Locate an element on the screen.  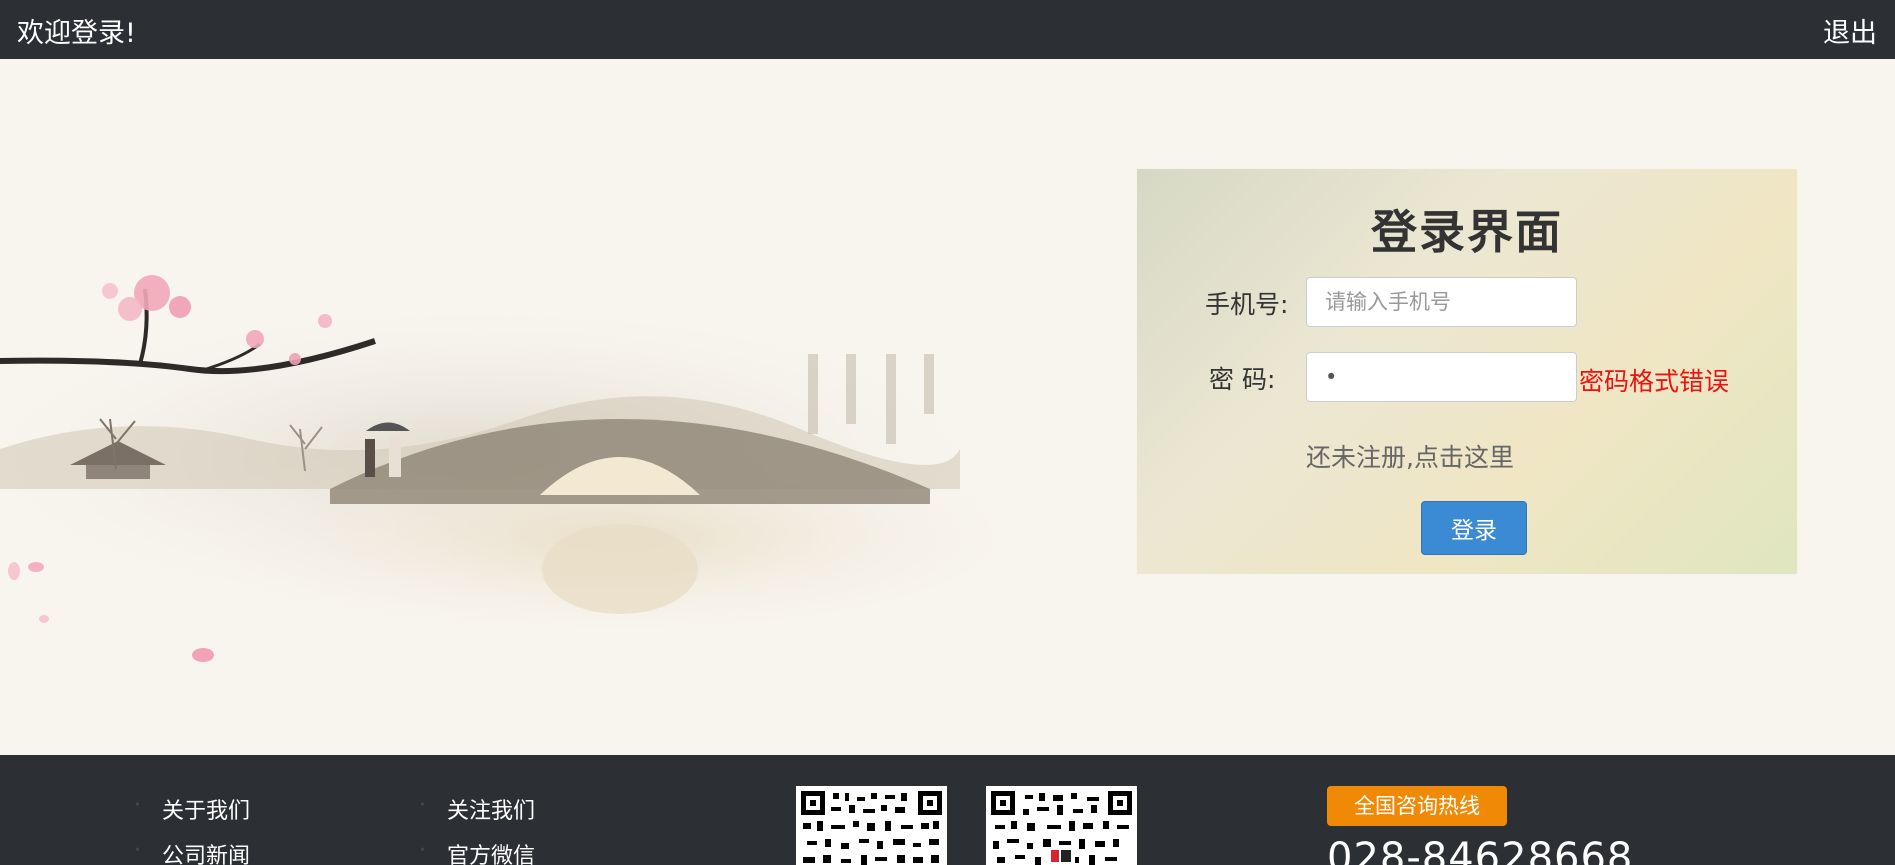
phone-input is located at coordinates (1441, 302).